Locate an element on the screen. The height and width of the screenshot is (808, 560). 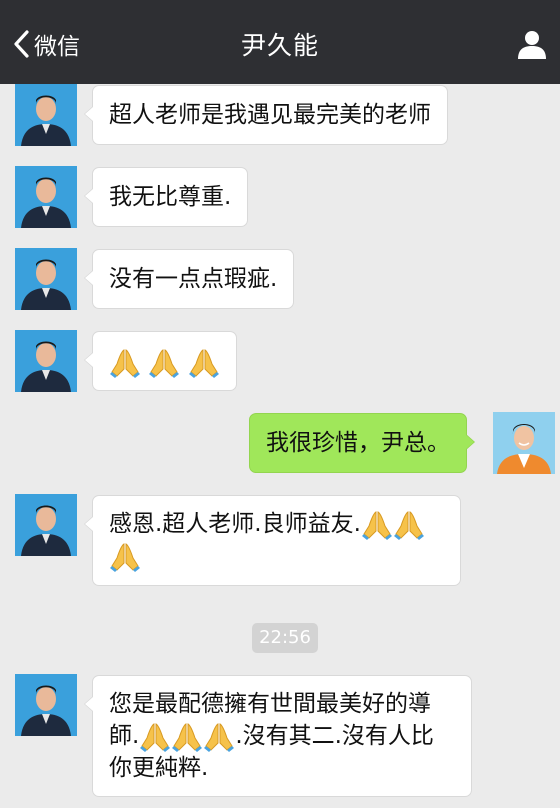
message-text-line2-end: .沒有其二.沒有人比 is located at coordinates (334, 736).